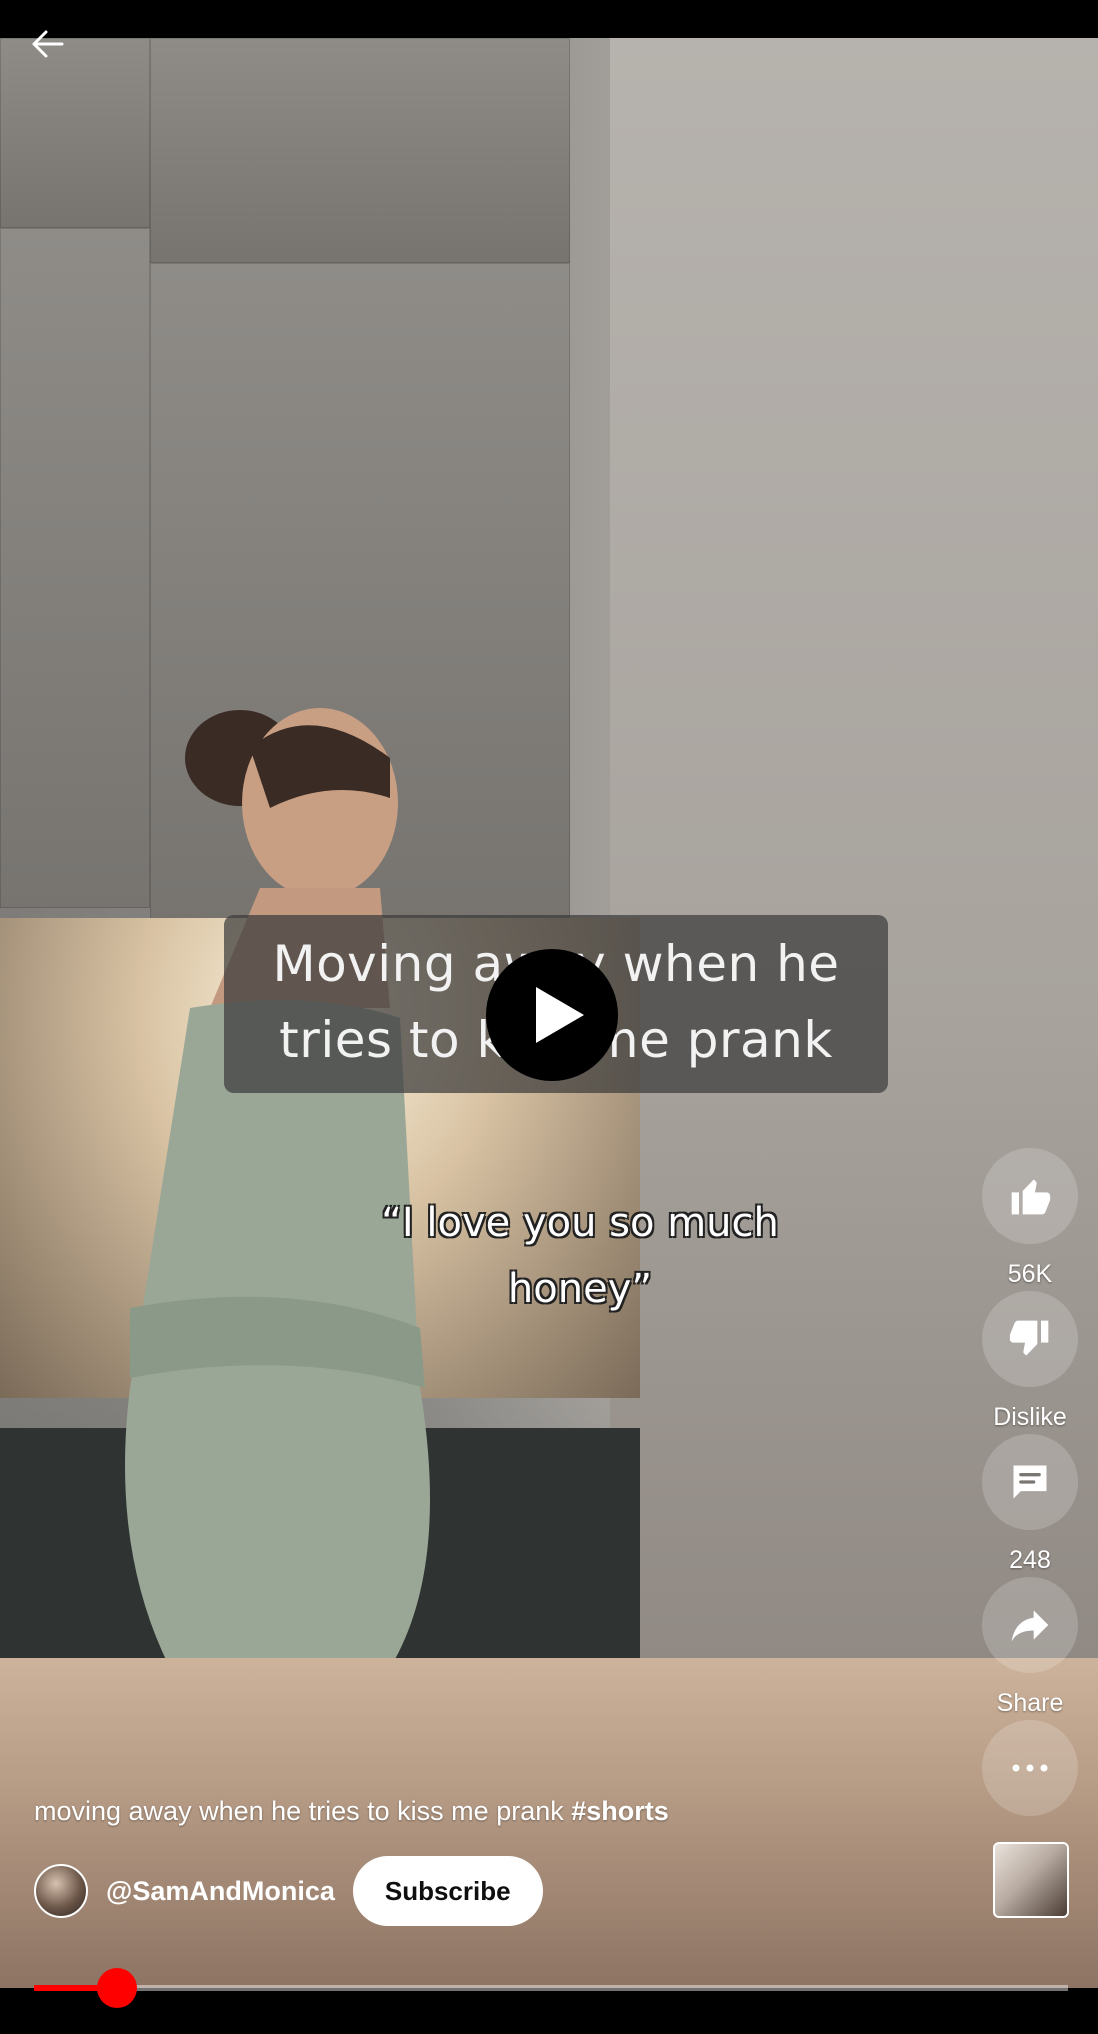  I want to click on comment-button, so click(1030, 1482).